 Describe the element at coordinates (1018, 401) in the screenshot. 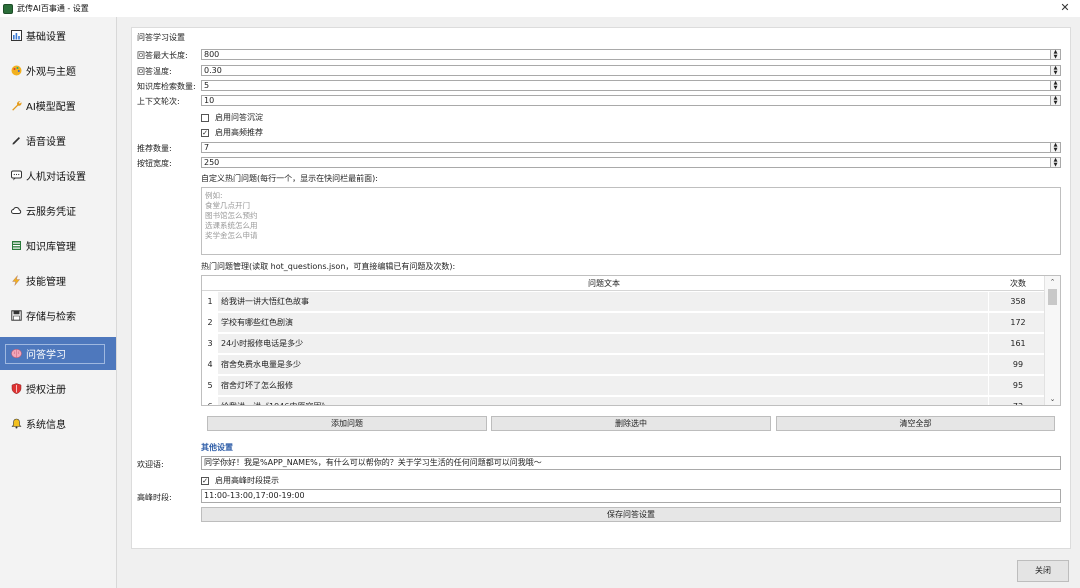

I see `count-cell: 73` at that location.